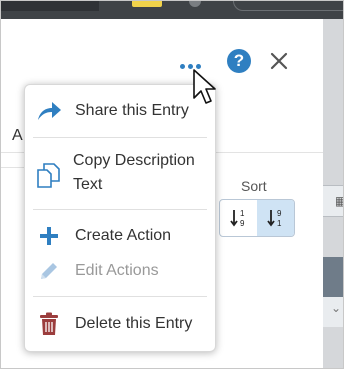 The image size is (344, 369). What do you see at coordinates (117, 270) in the screenshot?
I see `menu-item-label: Edit Actions` at bounding box center [117, 270].